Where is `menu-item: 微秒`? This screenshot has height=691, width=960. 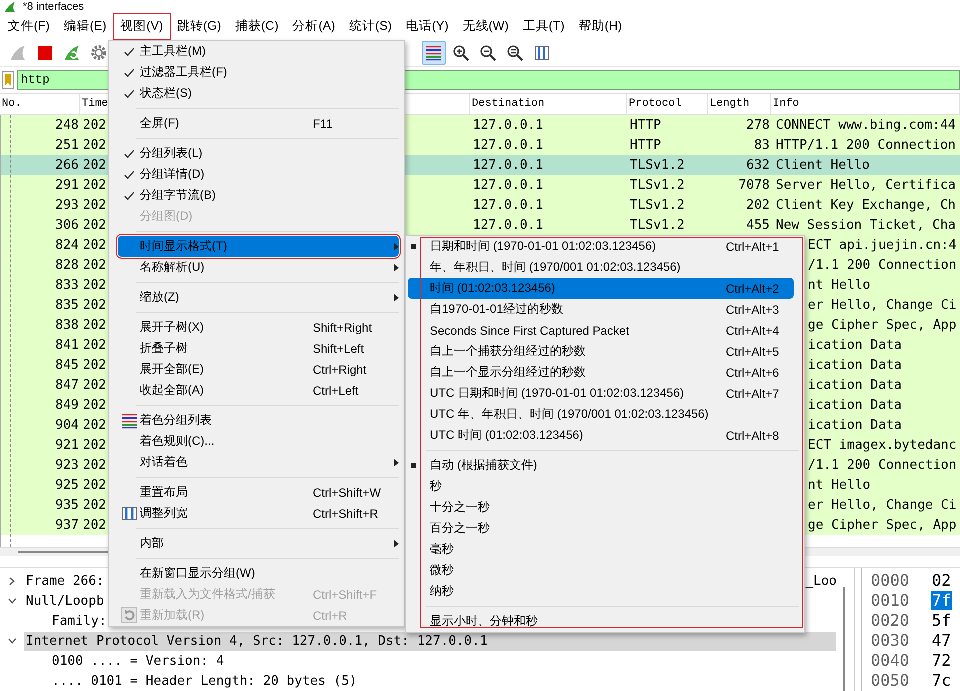 menu-item: 微秒 is located at coordinates (601, 570).